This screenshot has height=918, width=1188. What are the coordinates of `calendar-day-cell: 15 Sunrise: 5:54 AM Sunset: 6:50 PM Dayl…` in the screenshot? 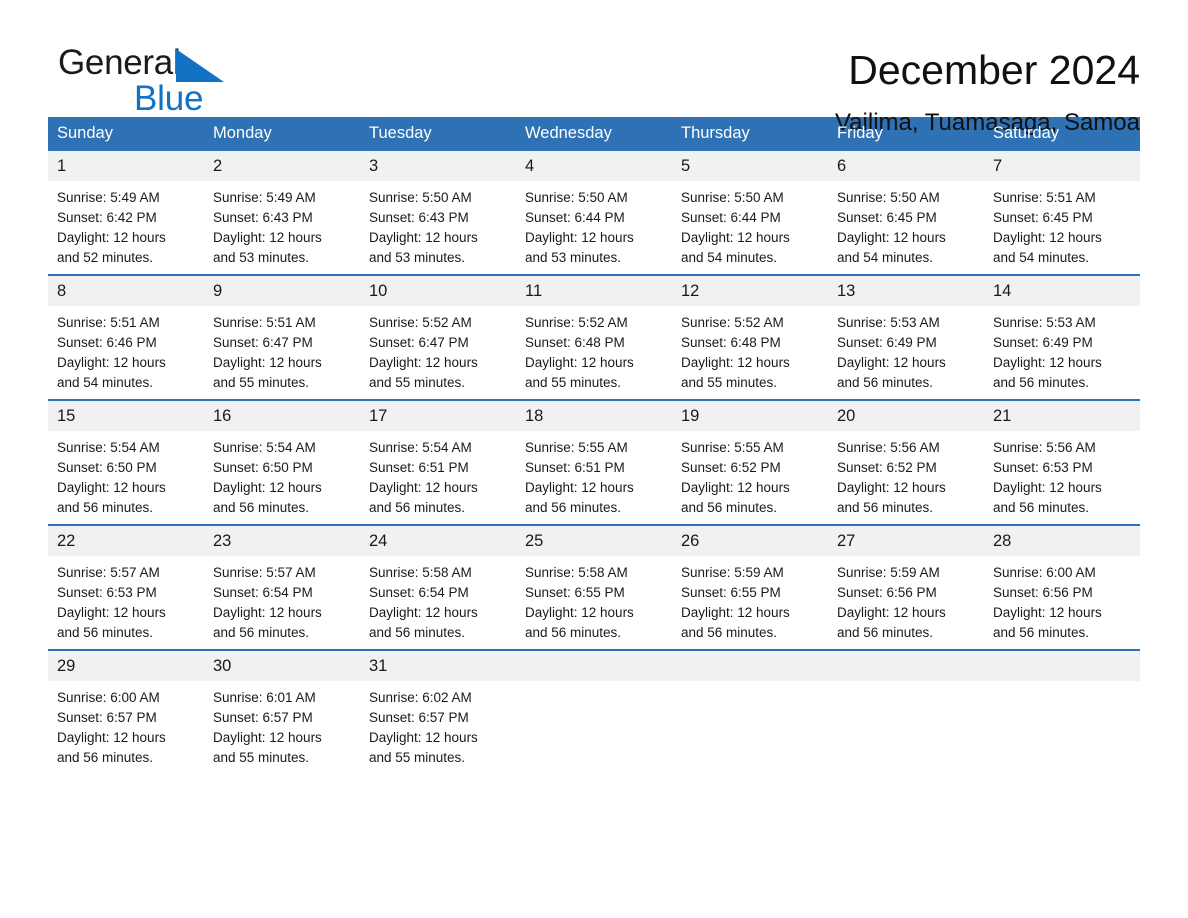 It's located at (126, 462).